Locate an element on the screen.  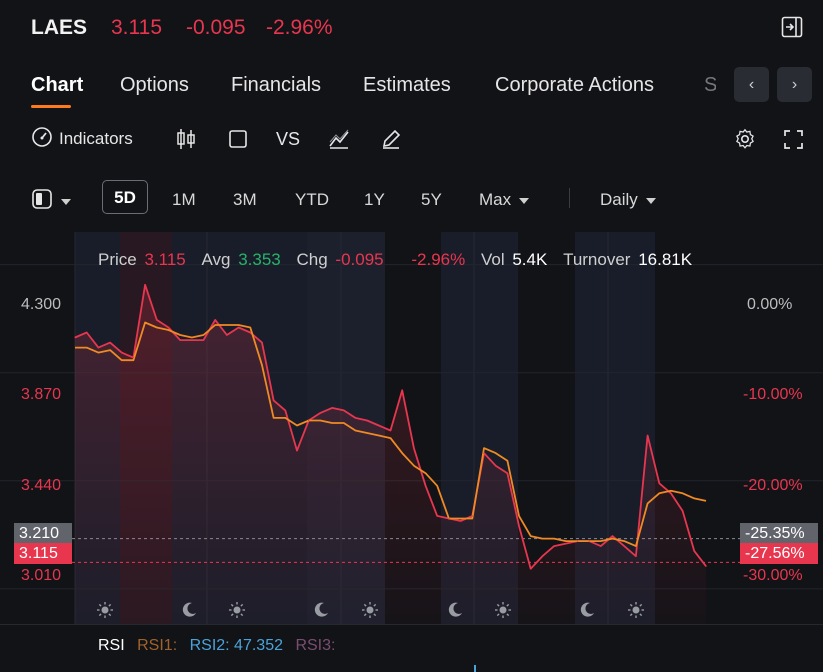
layout-toggle is located at coordinates (51, 201).